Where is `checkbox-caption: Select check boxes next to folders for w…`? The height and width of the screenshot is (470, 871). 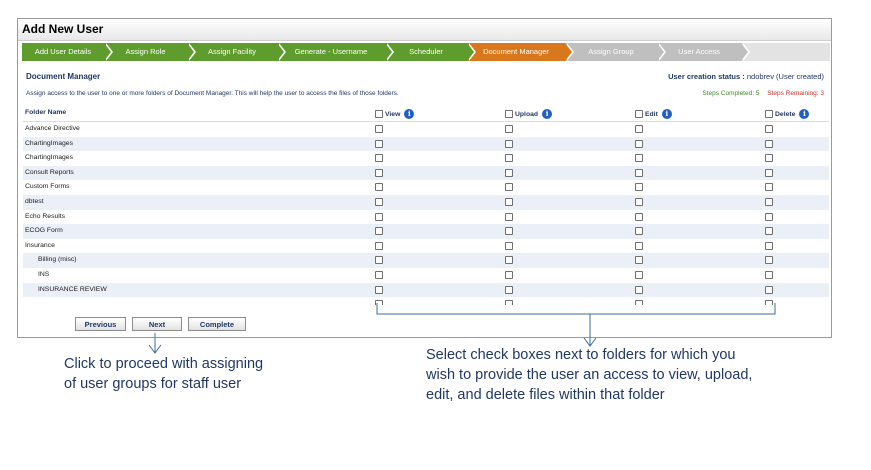
checkbox-caption: Select check boxes next to folders for w… is located at coordinates (589, 375).